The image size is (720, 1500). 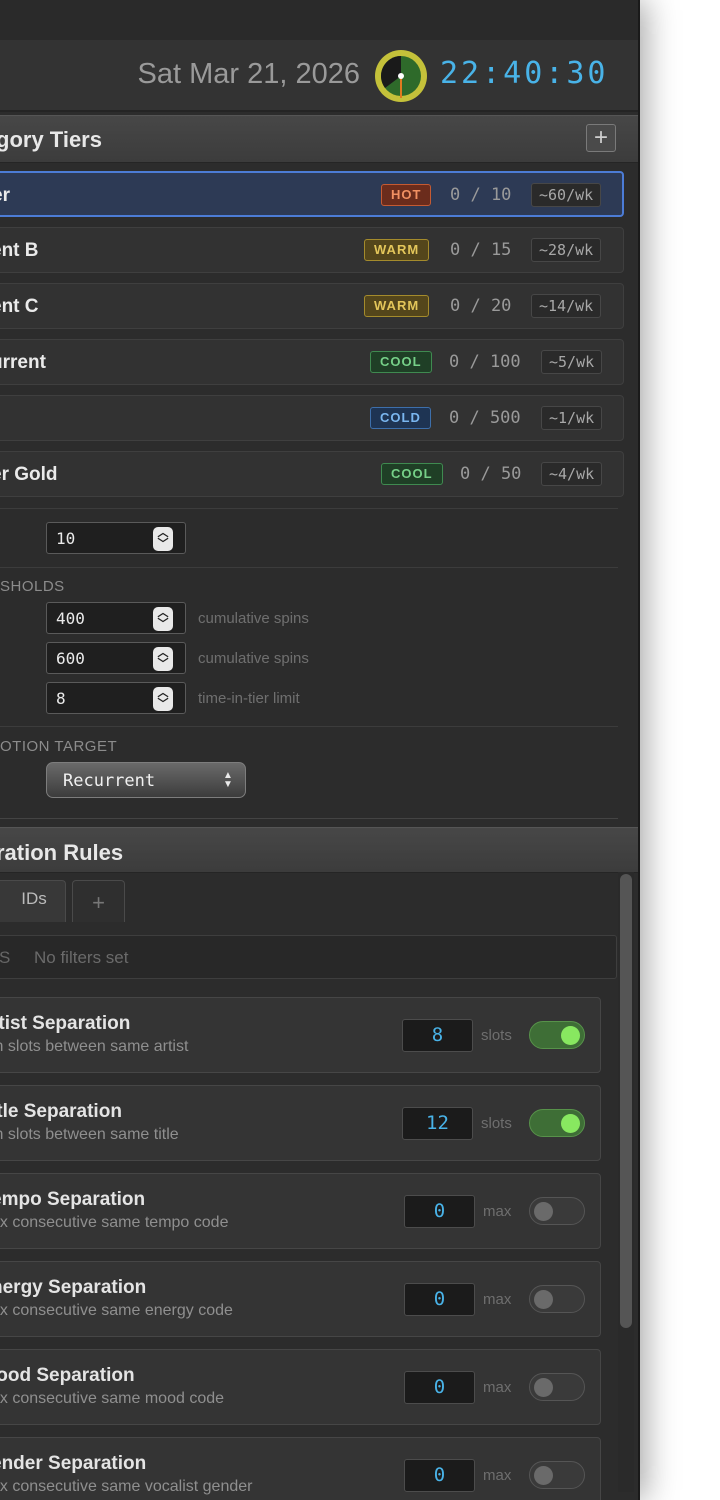 What do you see at coordinates (312, 194) in the screenshot?
I see `tier-row: er HOT 0 / 10 ~60/wk` at bounding box center [312, 194].